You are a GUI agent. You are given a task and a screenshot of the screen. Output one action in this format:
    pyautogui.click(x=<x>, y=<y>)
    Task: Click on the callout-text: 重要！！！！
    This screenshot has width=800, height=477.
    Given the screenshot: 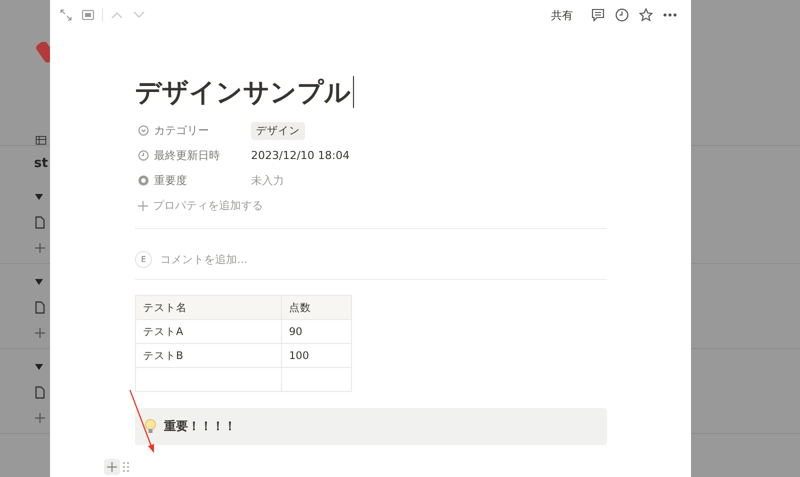 What is the action you would take?
    pyautogui.click(x=200, y=426)
    